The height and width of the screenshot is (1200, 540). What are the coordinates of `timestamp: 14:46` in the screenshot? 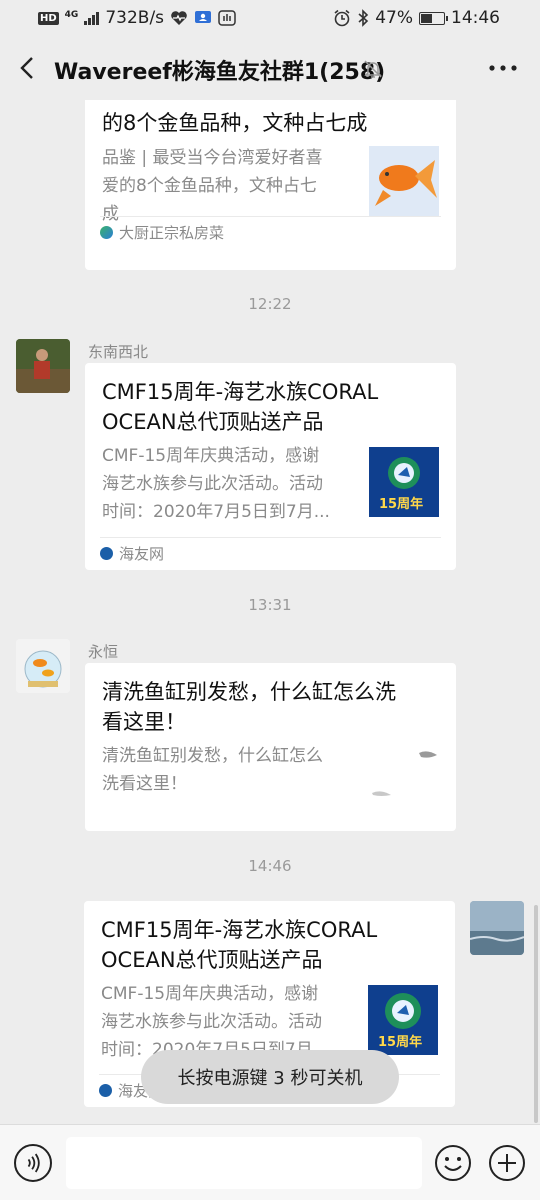 It's located at (270, 866).